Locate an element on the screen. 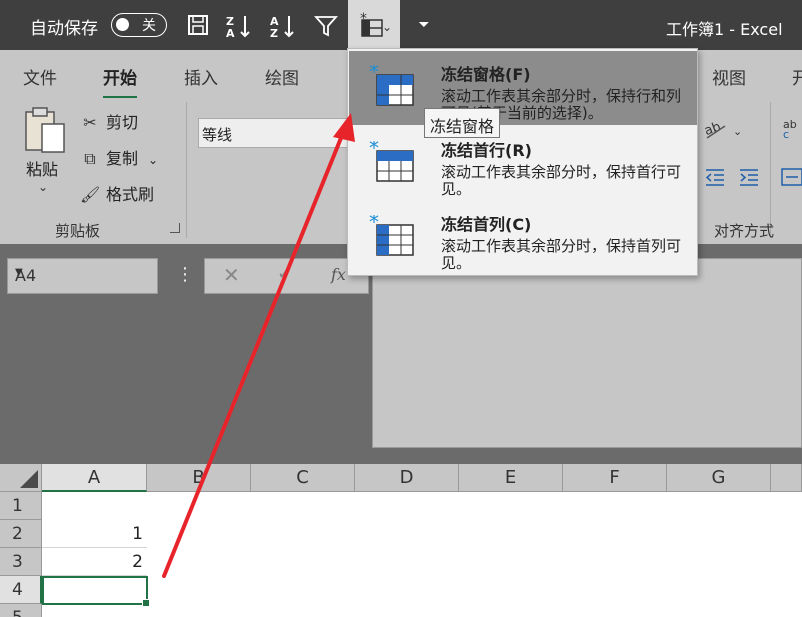 The height and width of the screenshot is (617, 802). save-icon is located at coordinates (198, 25).